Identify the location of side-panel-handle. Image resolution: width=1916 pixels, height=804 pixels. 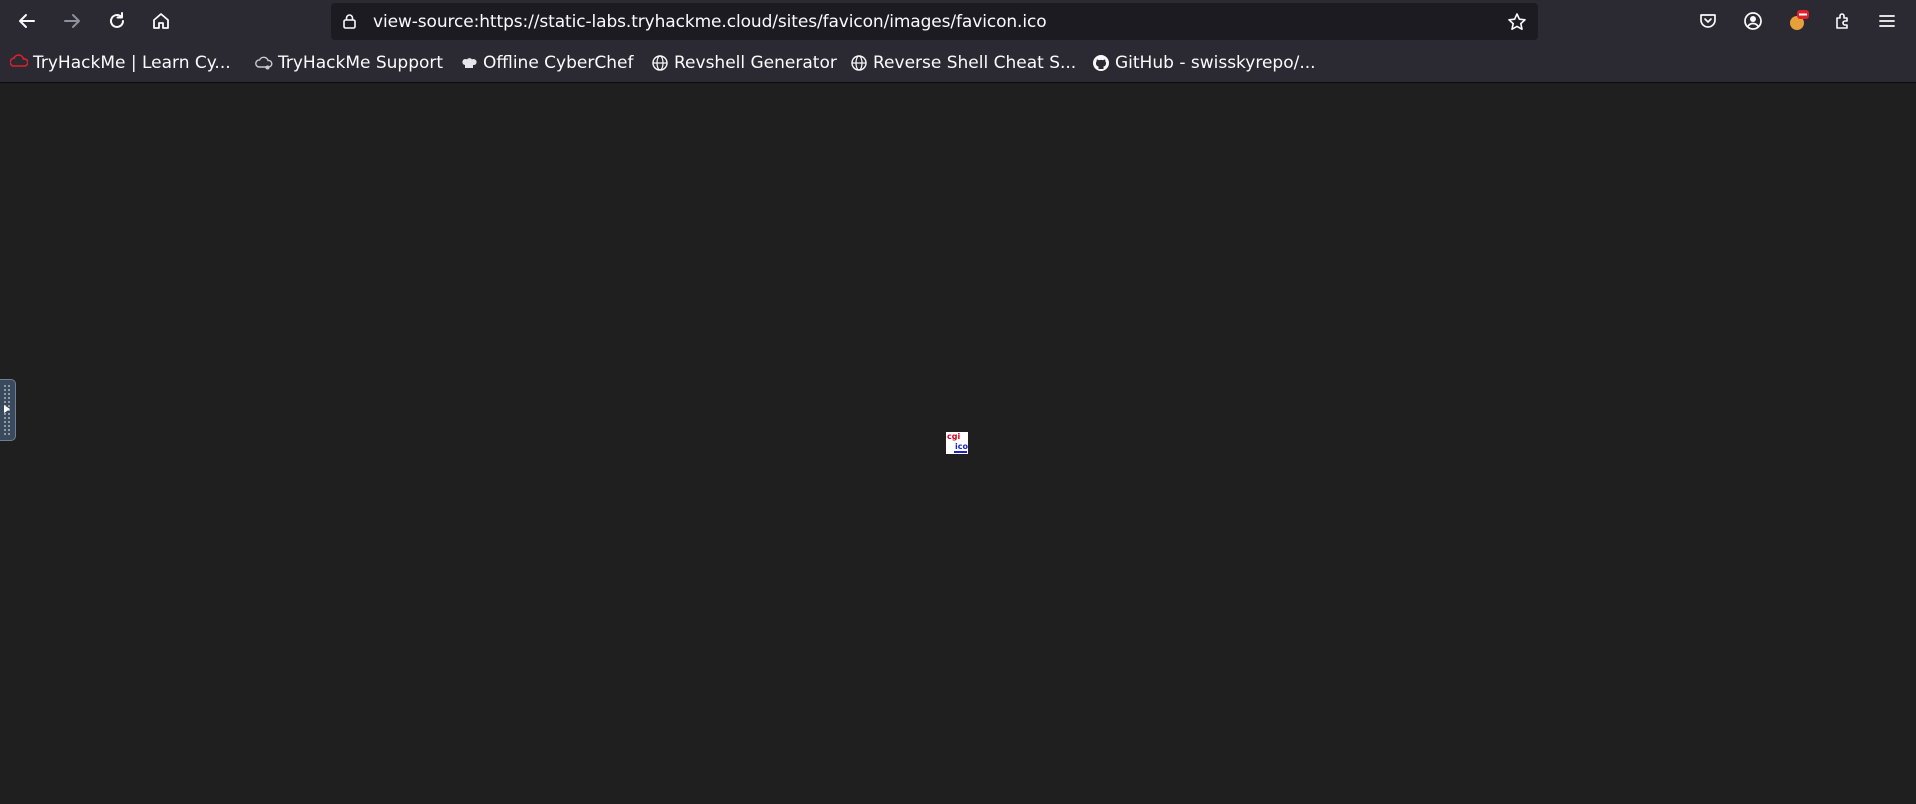
(8, 410).